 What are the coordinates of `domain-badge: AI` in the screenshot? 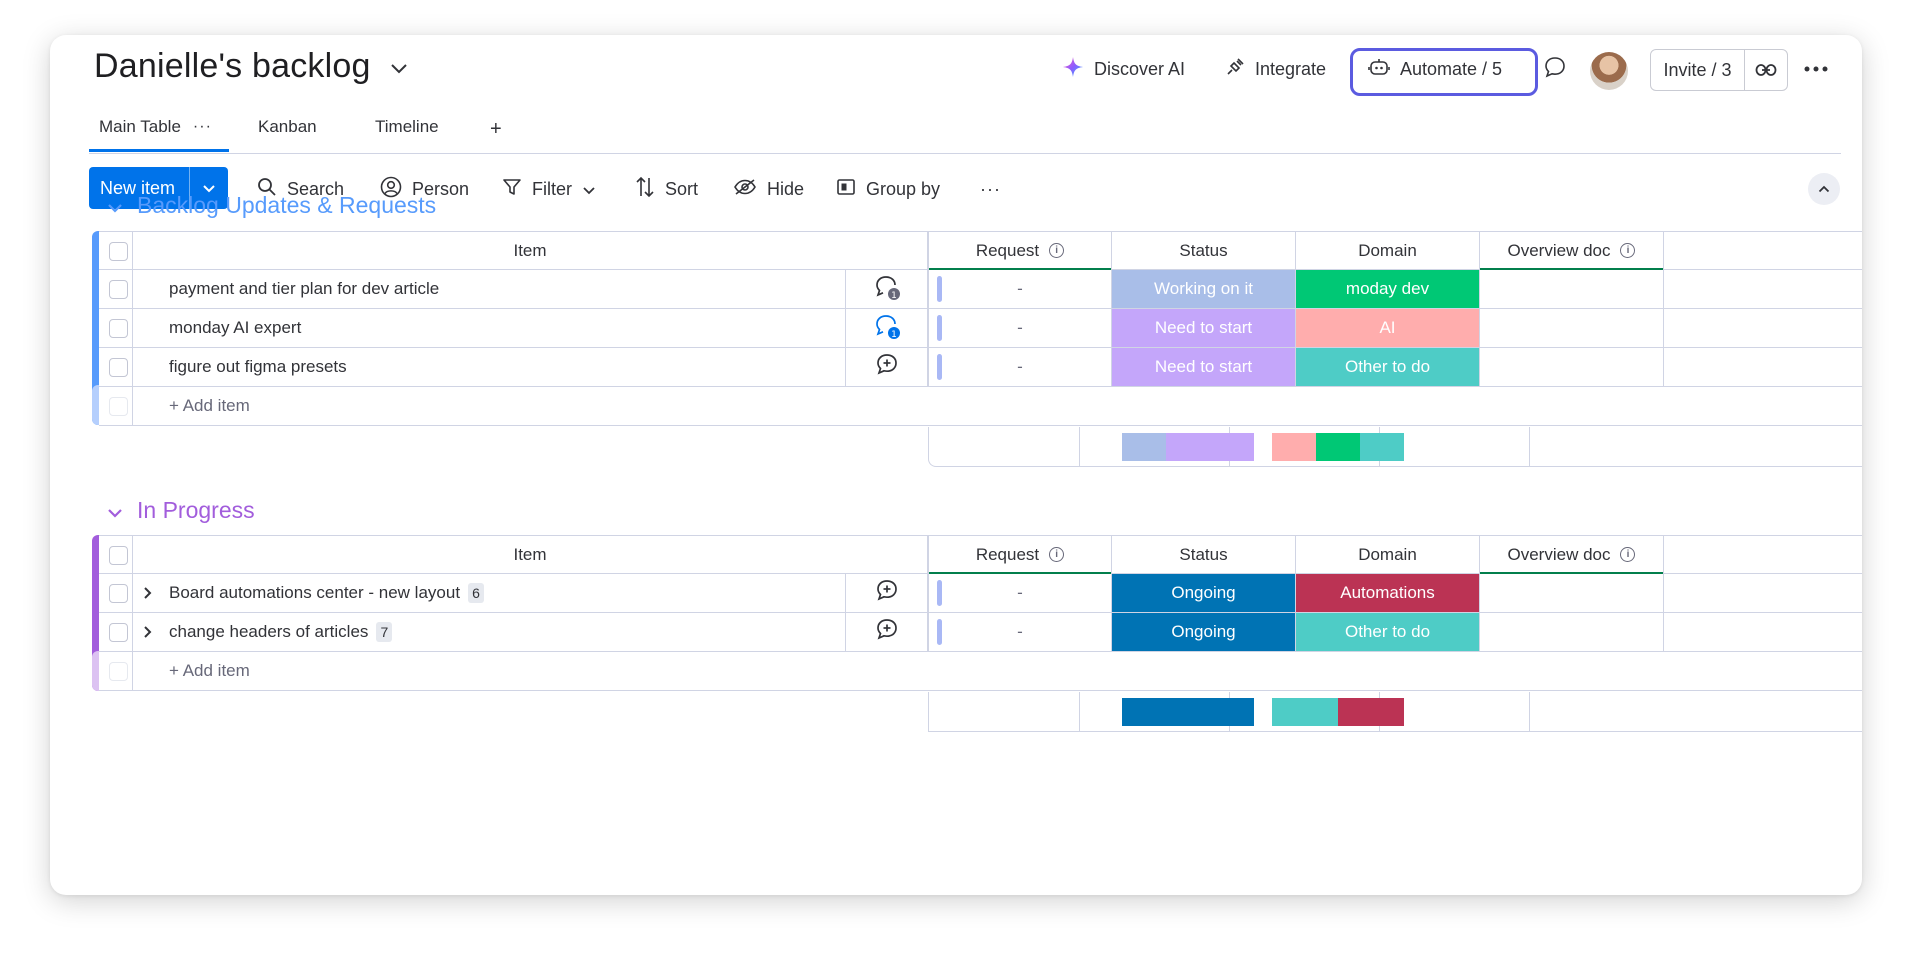 It's located at (1388, 328).